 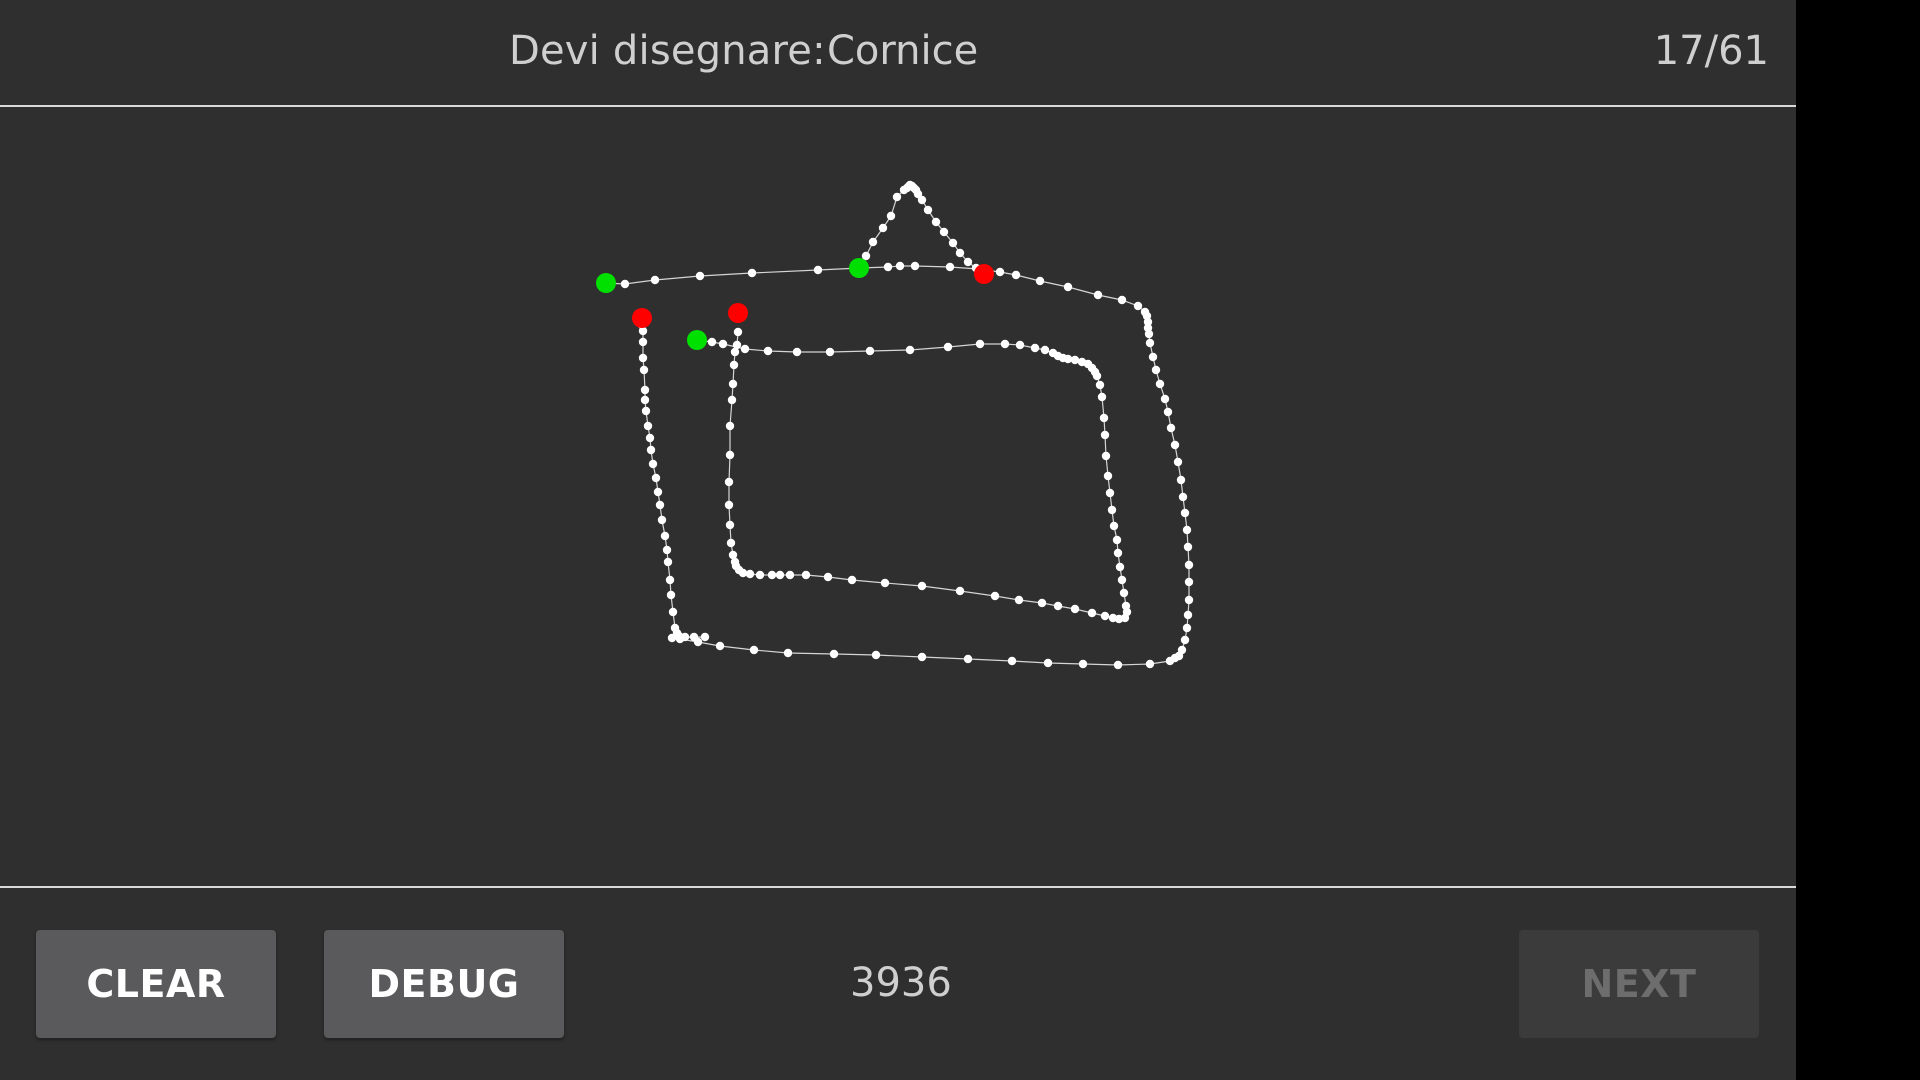 What do you see at coordinates (1858, 540) in the screenshot?
I see `side-black-bar` at bounding box center [1858, 540].